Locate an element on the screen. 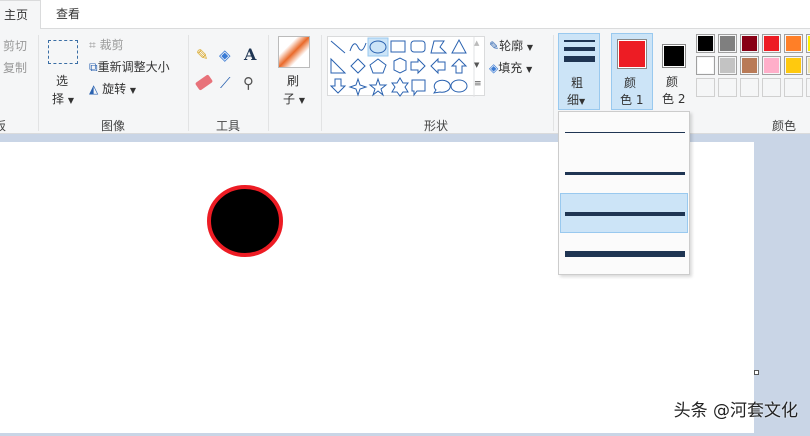 Image resolution: width=810 pixels, height=436 pixels. size-label-1: 粗 is located at coordinates (577, 83).